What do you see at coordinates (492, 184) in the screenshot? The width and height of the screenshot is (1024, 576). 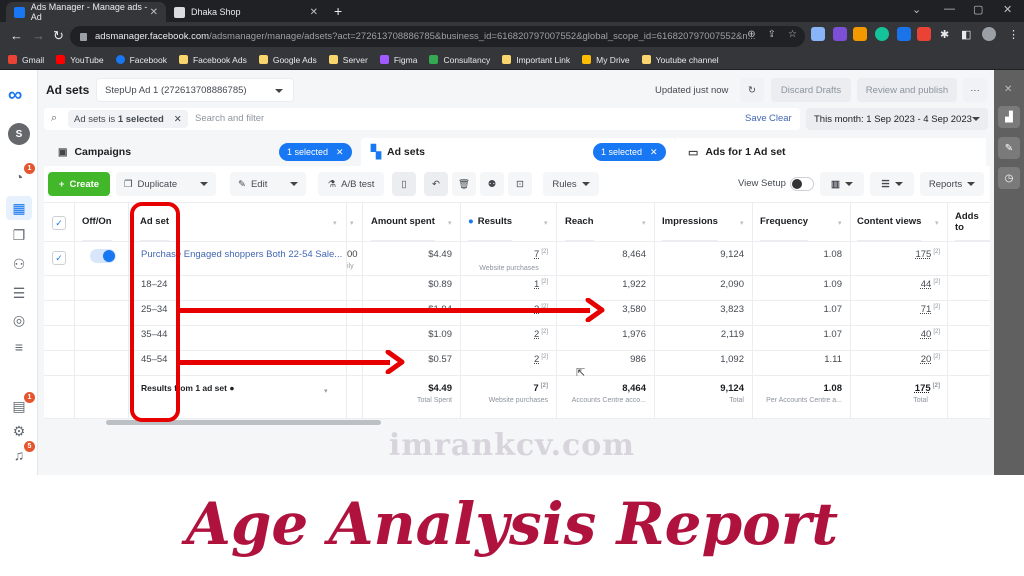 I see `audience-button: ⚉` at bounding box center [492, 184].